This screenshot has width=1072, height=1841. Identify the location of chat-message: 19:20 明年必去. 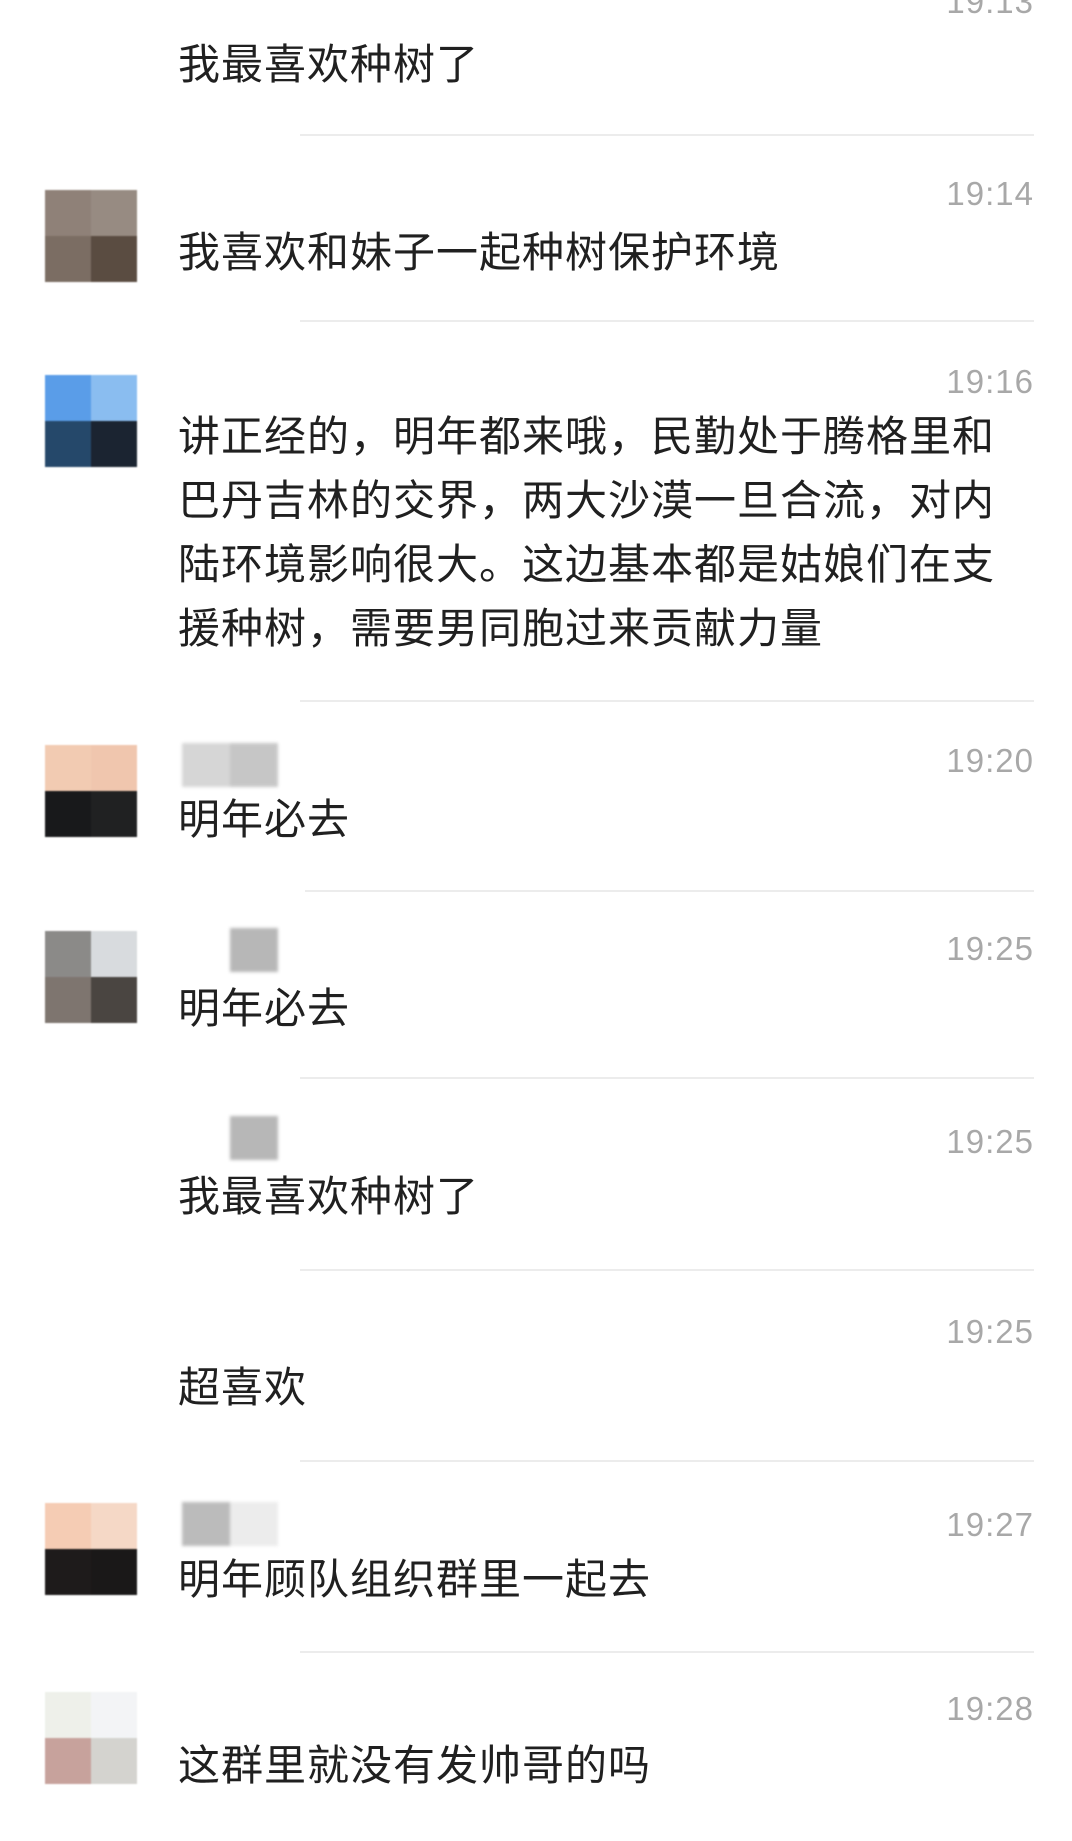
(536, 810).